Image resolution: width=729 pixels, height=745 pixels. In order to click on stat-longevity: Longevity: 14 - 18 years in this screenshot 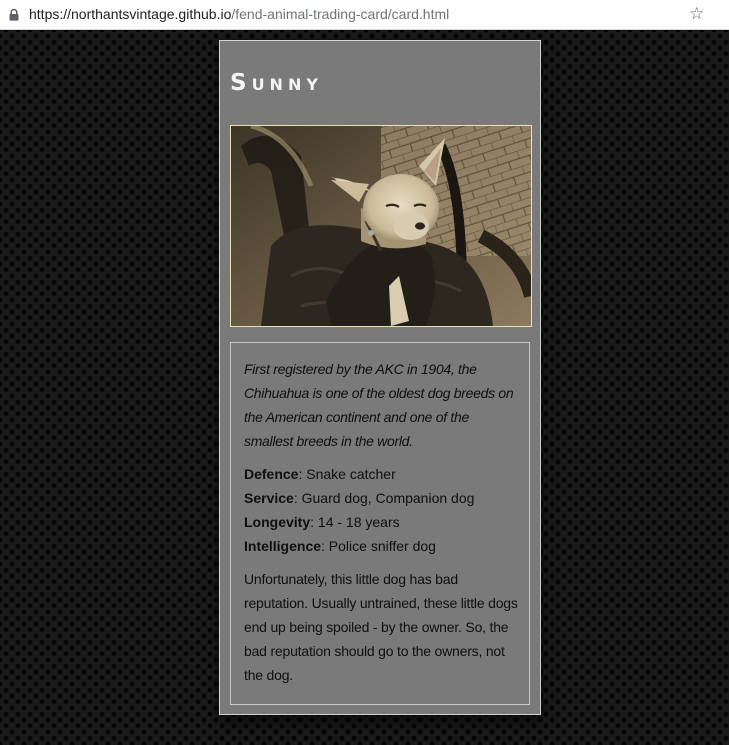, I will do `click(381, 522)`.